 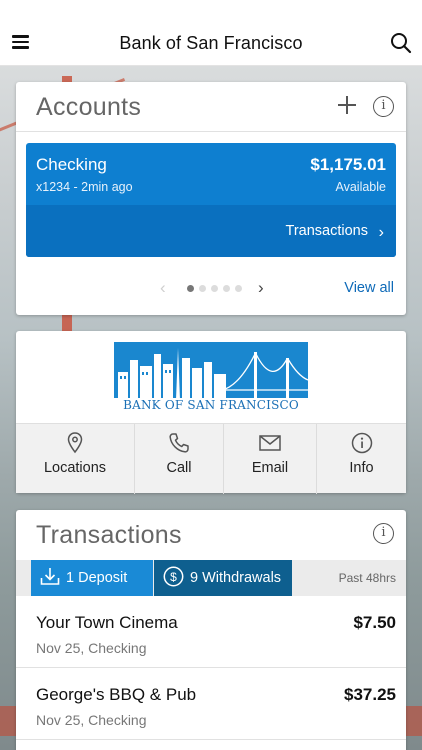 I want to click on info-button: Info, so click(x=361, y=459).